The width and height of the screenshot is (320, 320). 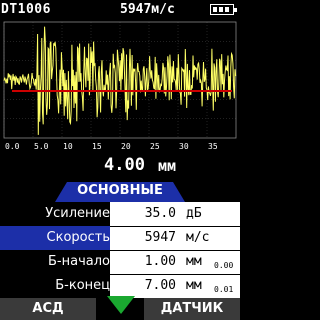 What do you see at coordinates (224, 289) in the screenshot?
I see `param-extra-value: 0.01` at bounding box center [224, 289].